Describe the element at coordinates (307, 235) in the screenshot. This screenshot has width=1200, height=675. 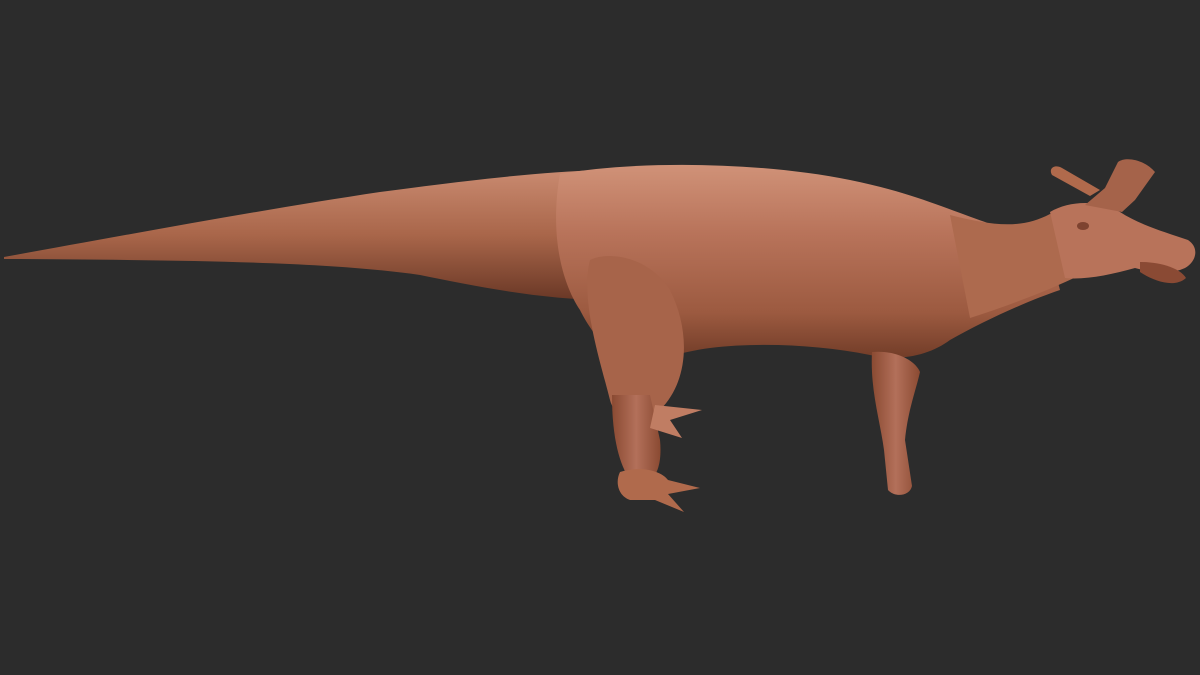
I see `tail` at that location.